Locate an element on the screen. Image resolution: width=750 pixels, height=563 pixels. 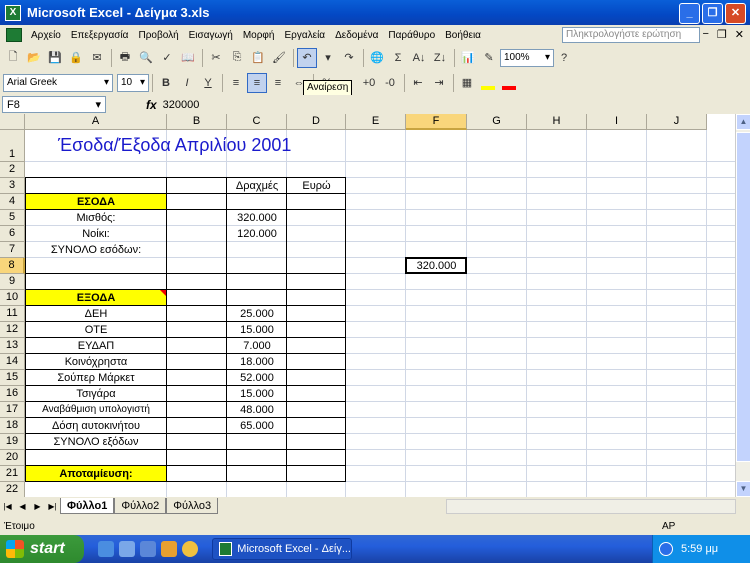
undo-dropdown-icon: ▾ is located at coordinates (328, 58).